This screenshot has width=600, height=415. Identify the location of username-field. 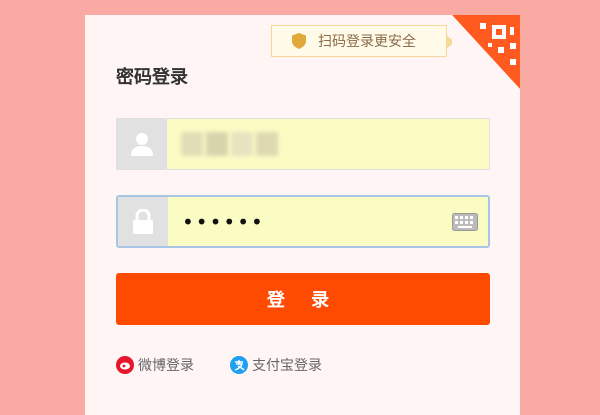
(303, 144).